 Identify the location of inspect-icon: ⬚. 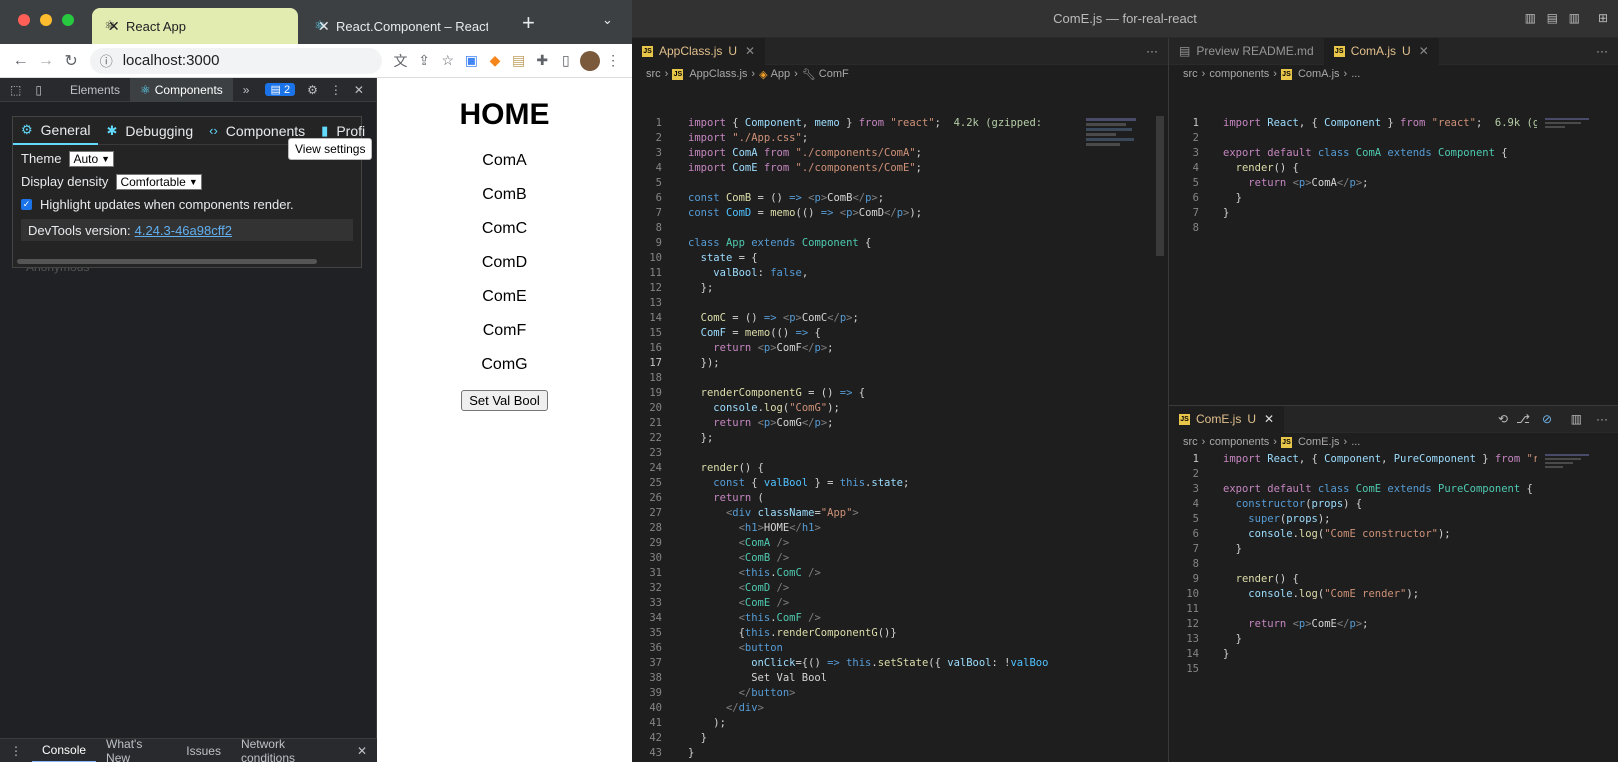
(15, 90).